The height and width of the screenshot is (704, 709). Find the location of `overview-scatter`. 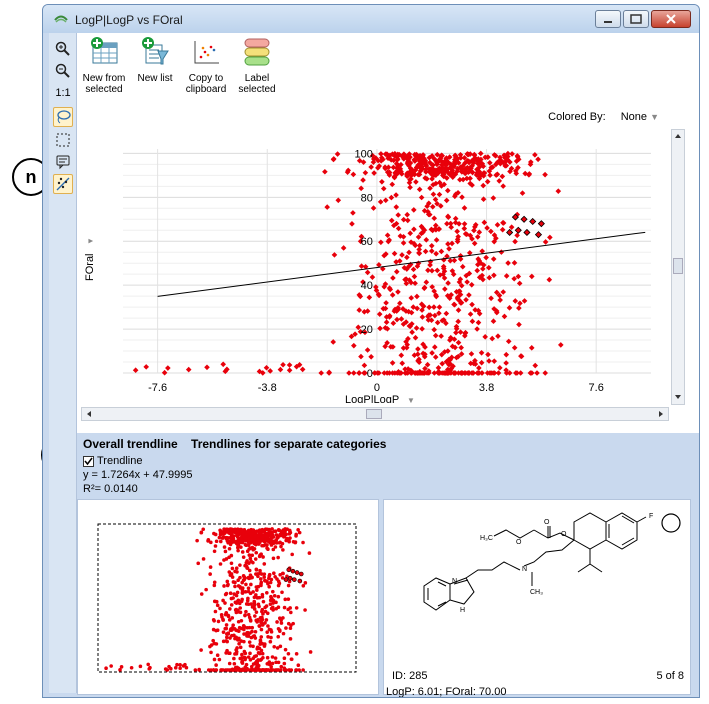

overview-scatter is located at coordinates (228, 597).